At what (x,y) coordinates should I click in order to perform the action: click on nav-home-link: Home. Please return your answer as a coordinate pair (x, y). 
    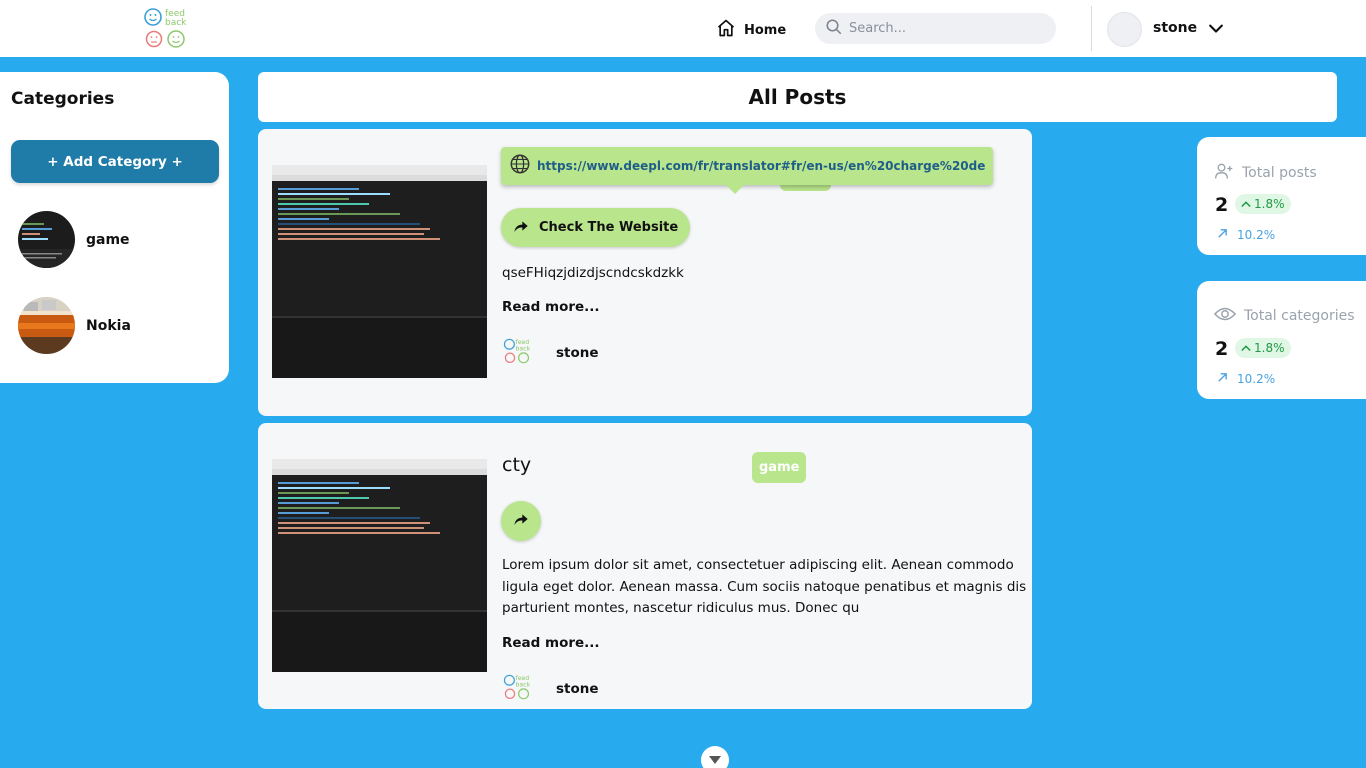
    Looking at the image, I should click on (751, 30).